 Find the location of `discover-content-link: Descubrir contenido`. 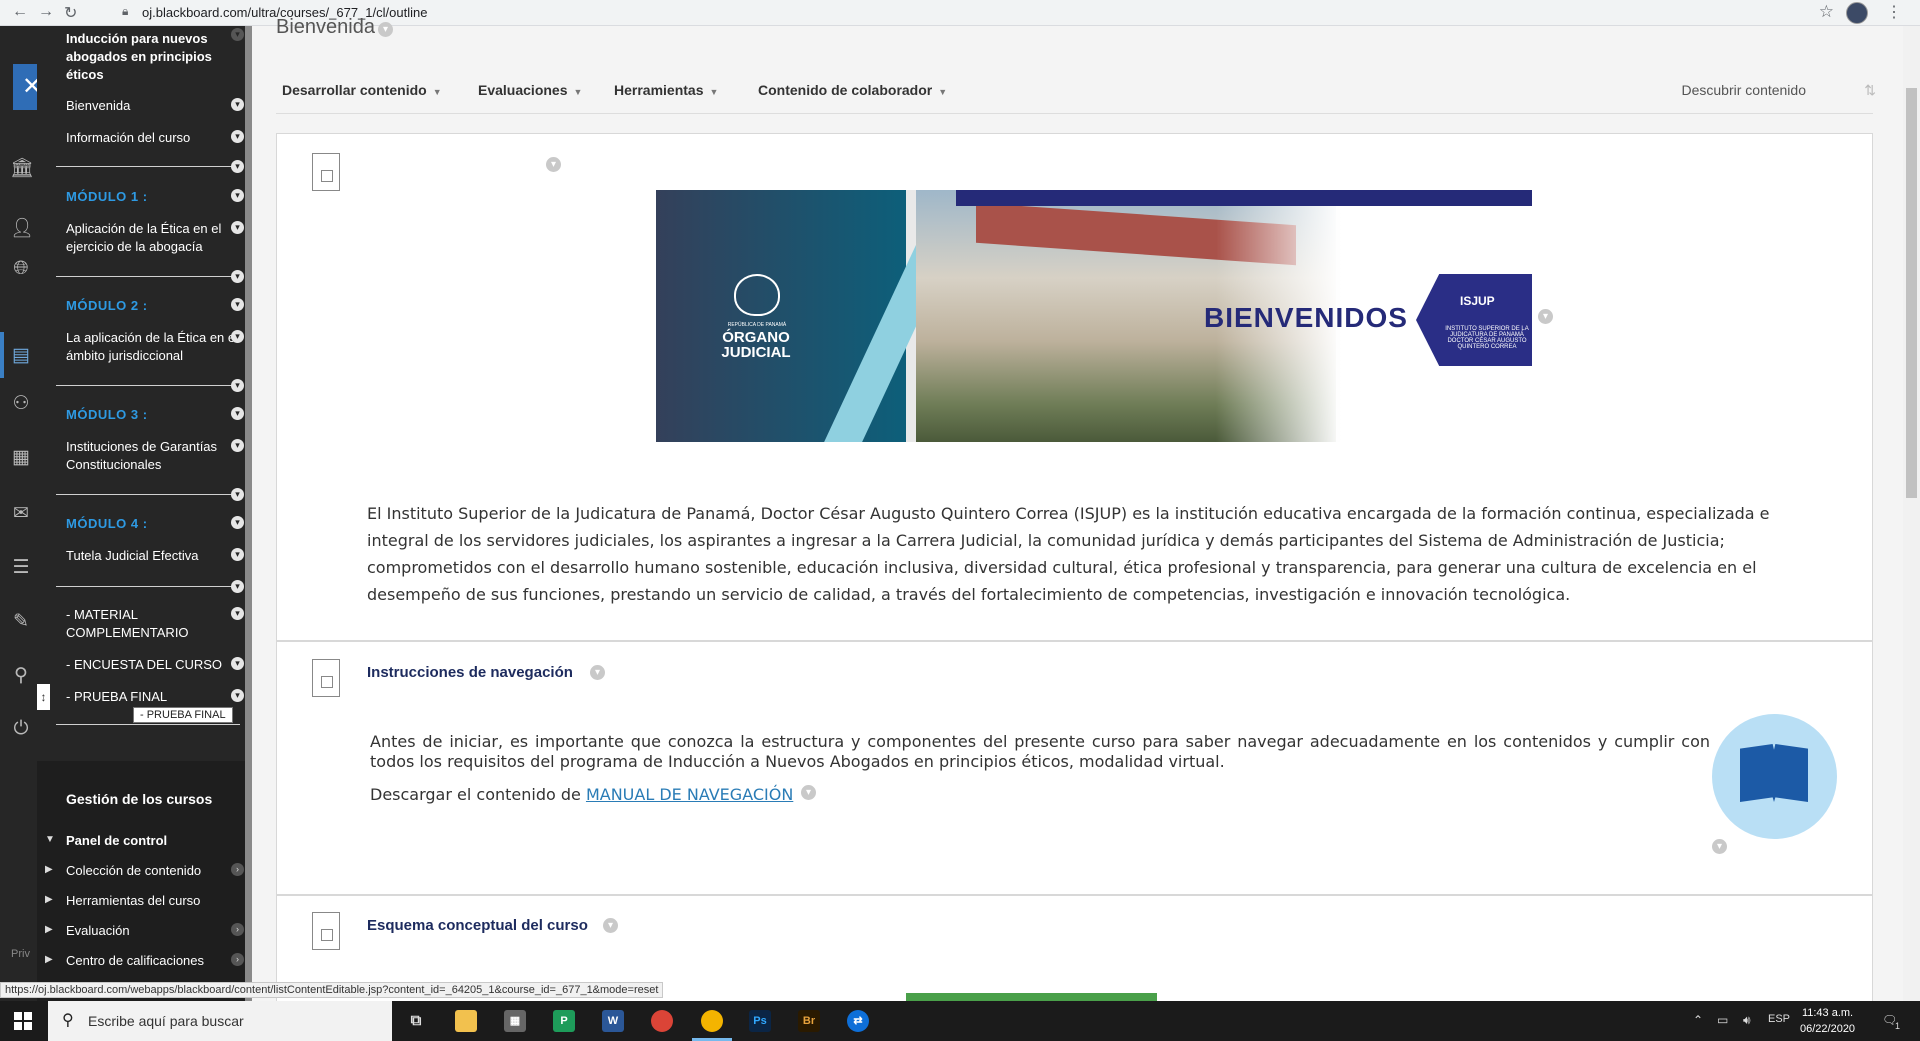

discover-content-link: Descubrir contenido is located at coordinates (1743, 90).